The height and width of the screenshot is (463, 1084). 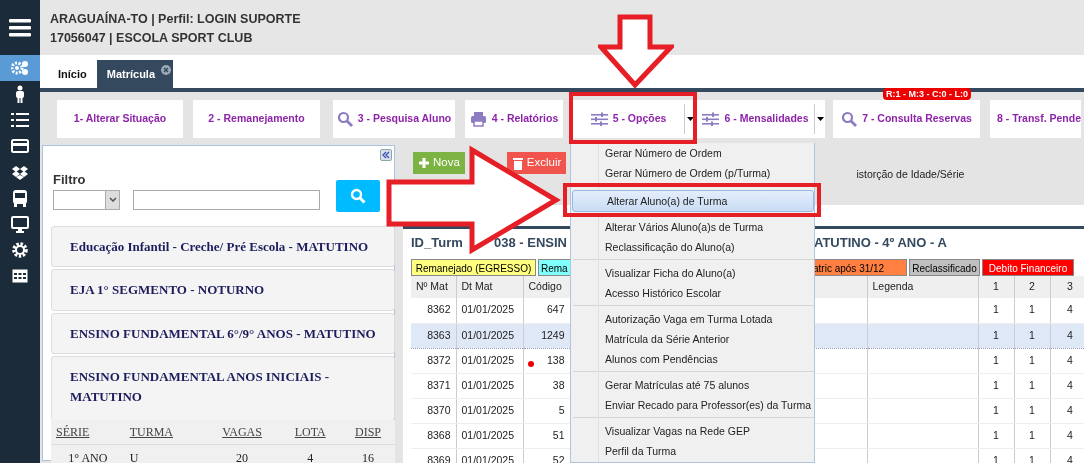 I want to click on menu-item: Alterar Aluno(a) de Turma, so click(x=693, y=201).